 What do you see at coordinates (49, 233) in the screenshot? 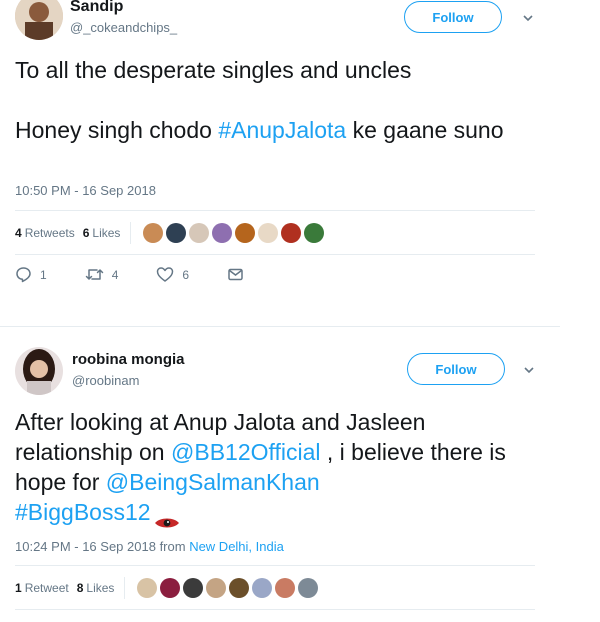
I see `retweets-label: Retweets` at bounding box center [49, 233].